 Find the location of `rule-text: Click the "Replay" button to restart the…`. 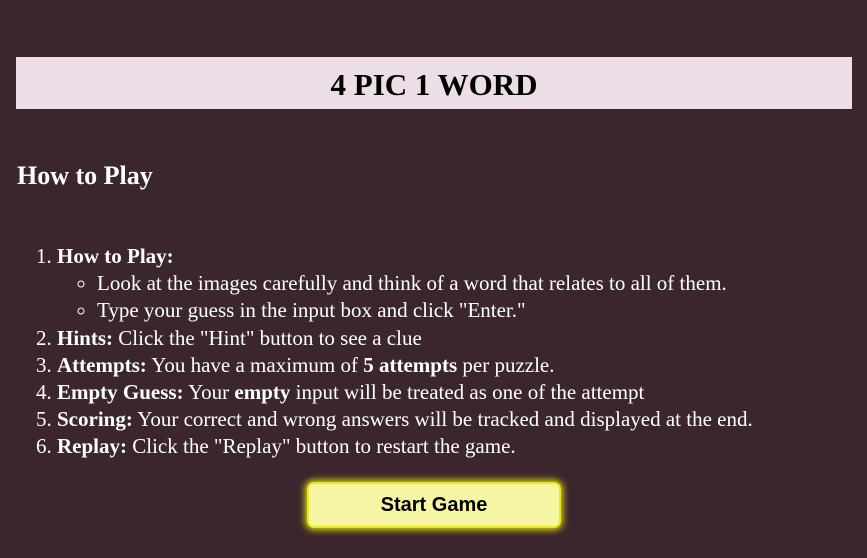

rule-text: Click the "Replay" button to restart the… is located at coordinates (321, 446).